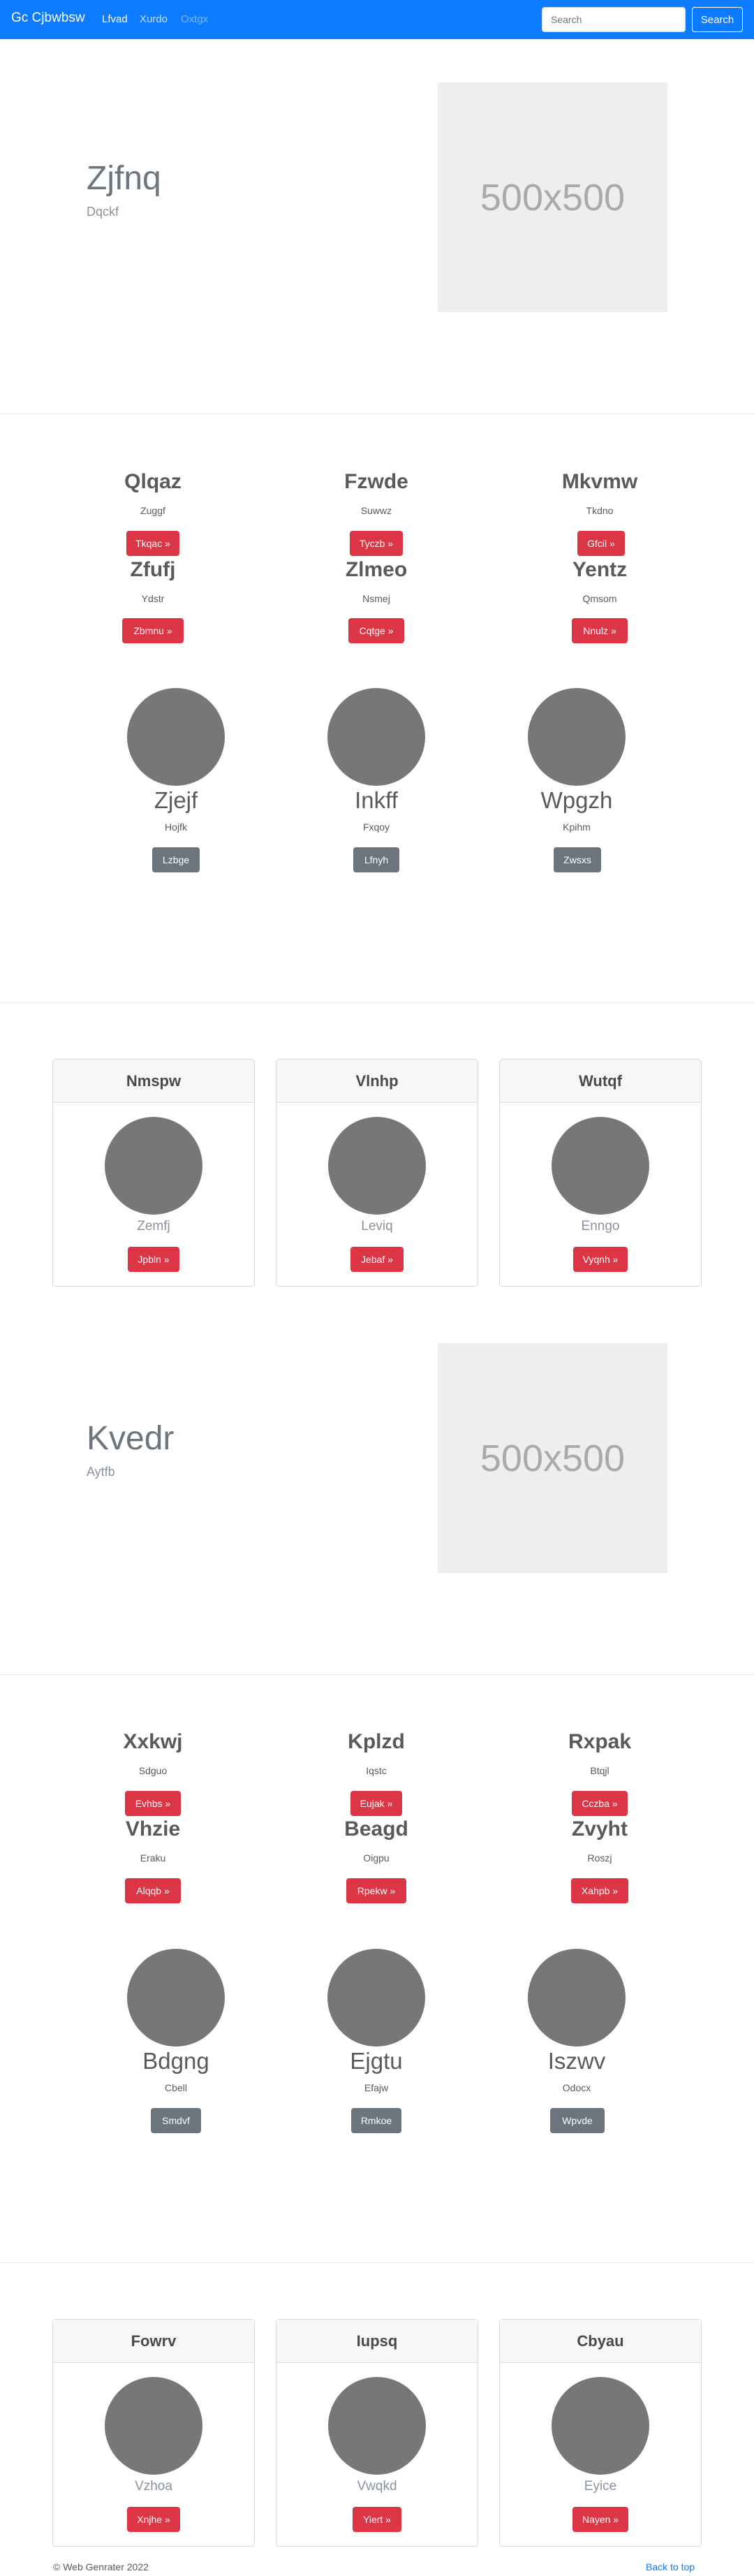  What do you see at coordinates (377, 2519) in the screenshot?
I see `card-button: Yiert »` at bounding box center [377, 2519].